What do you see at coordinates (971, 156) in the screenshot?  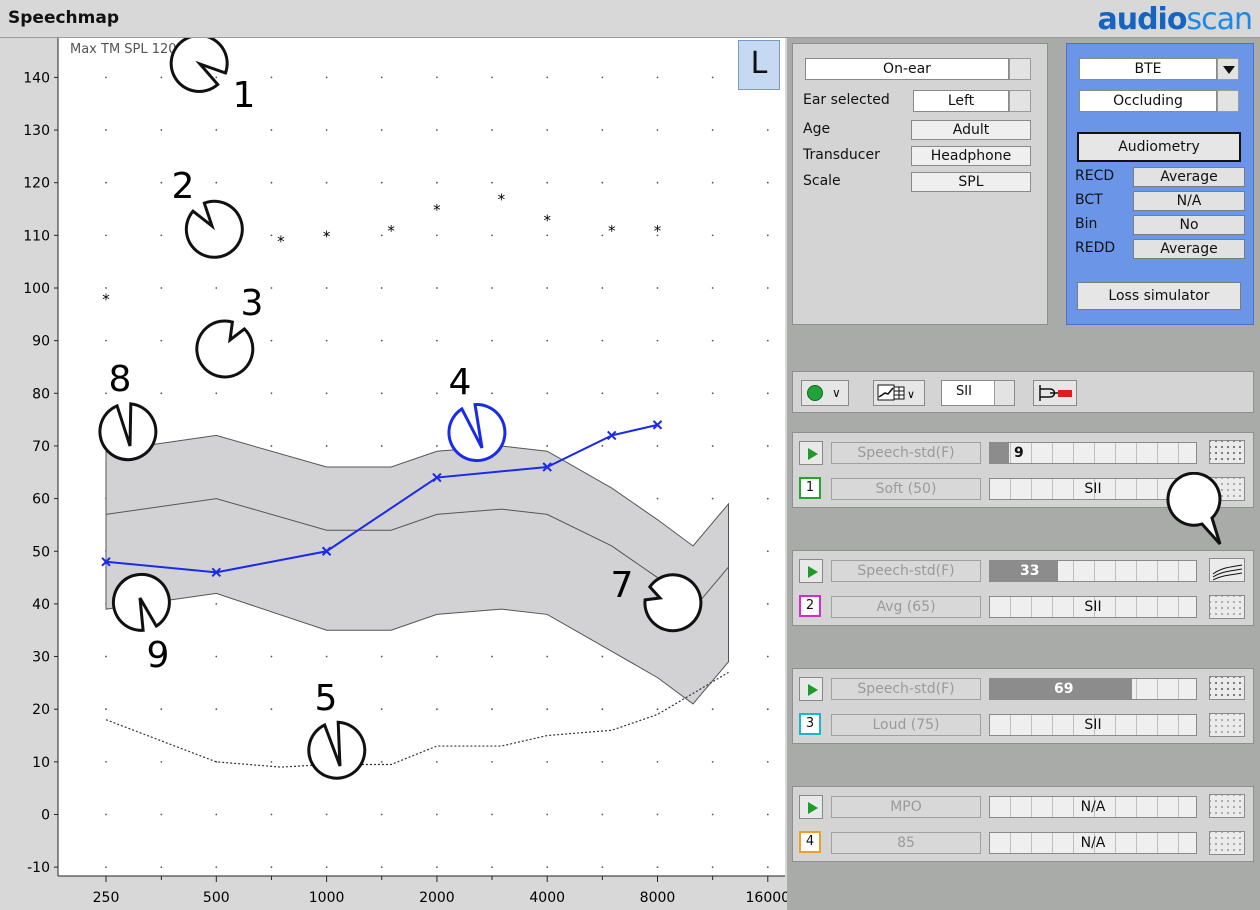 I see `transducer-value: Headphone` at bounding box center [971, 156].